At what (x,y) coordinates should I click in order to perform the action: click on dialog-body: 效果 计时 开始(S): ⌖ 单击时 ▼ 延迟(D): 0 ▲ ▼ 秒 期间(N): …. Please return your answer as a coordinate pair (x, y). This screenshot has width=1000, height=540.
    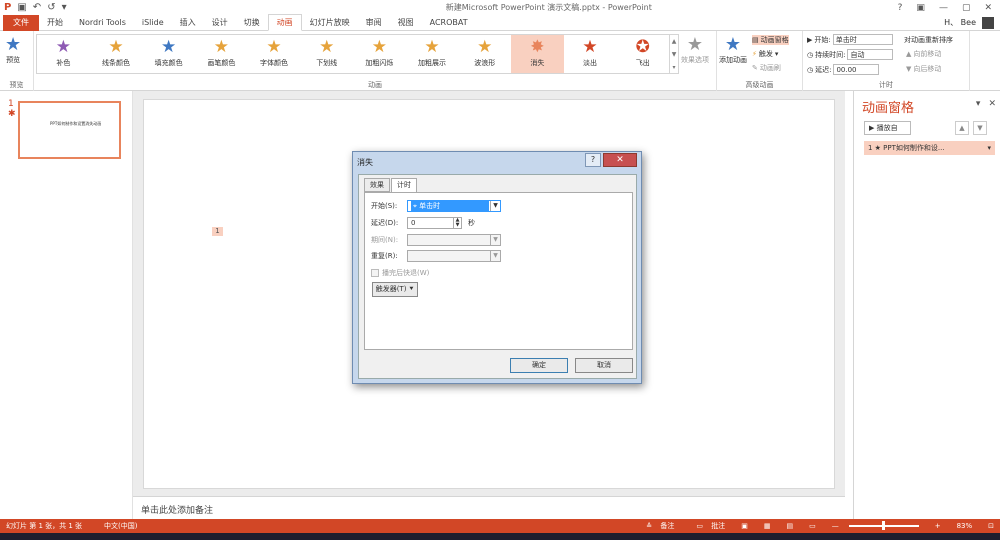
    Looking at the image, I should click on (497, 276).